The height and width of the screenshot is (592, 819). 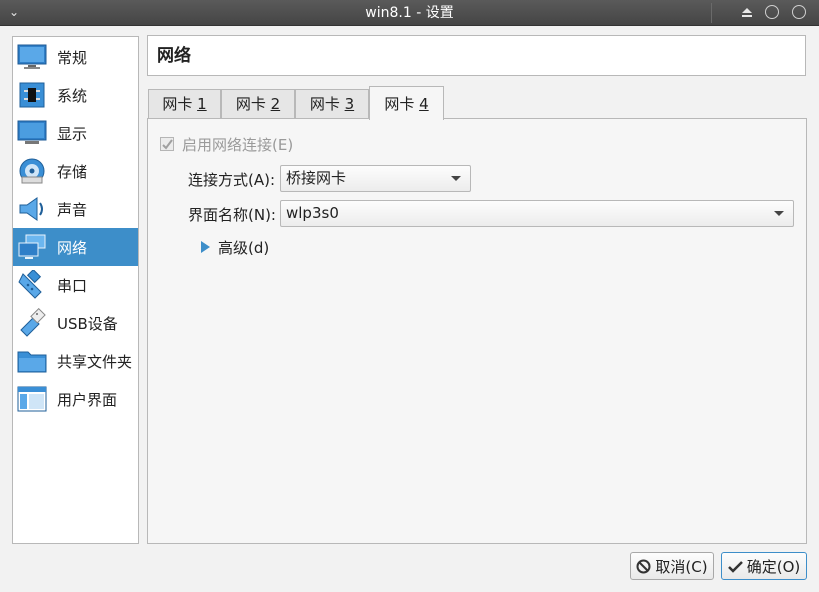 What do you see at coordinates (747, 12) in the screenshot?
I see `shade-window-icon` at bounding box center [747, 12].